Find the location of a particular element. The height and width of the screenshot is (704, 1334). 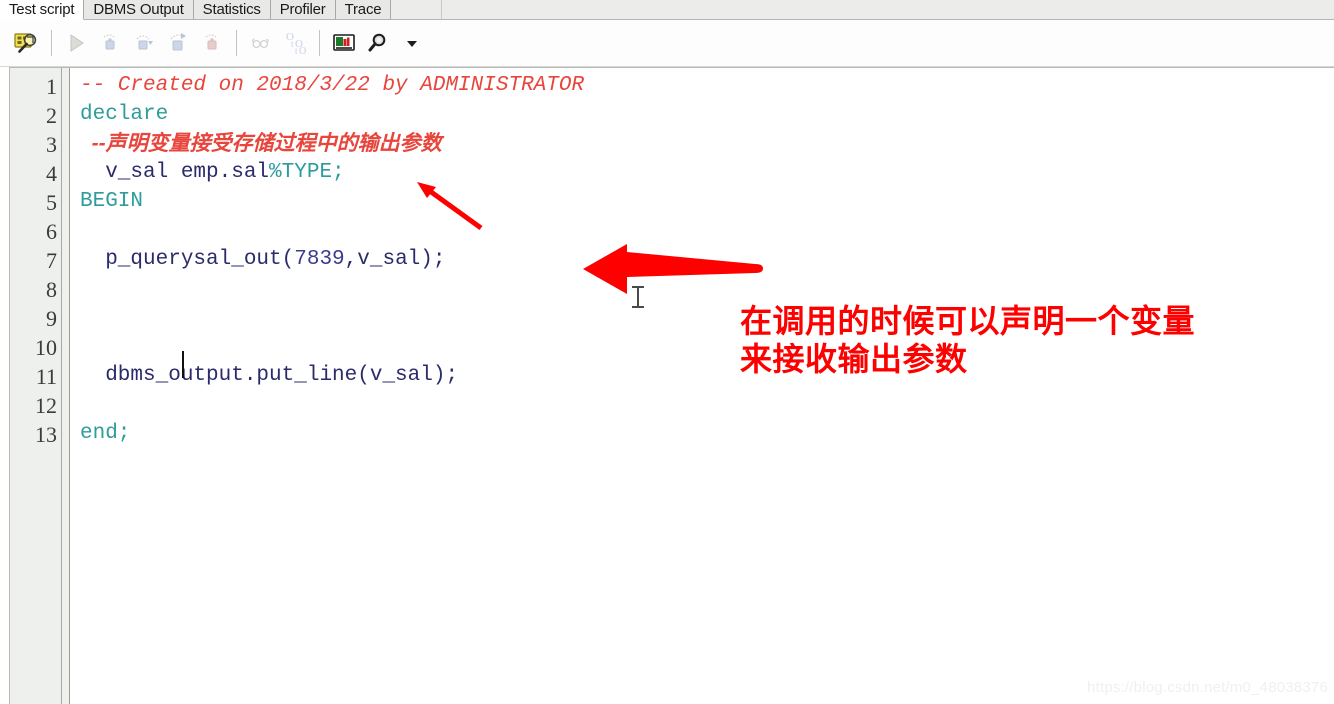

line-number: 1 is located at coordinates (51, 86).